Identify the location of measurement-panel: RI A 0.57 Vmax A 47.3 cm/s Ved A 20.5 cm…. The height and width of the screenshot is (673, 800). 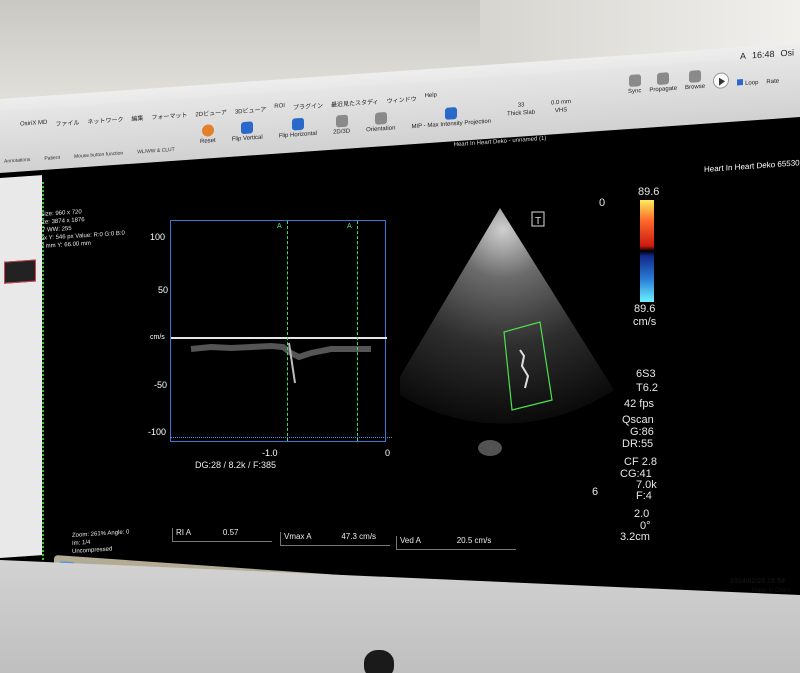
(382, 544).